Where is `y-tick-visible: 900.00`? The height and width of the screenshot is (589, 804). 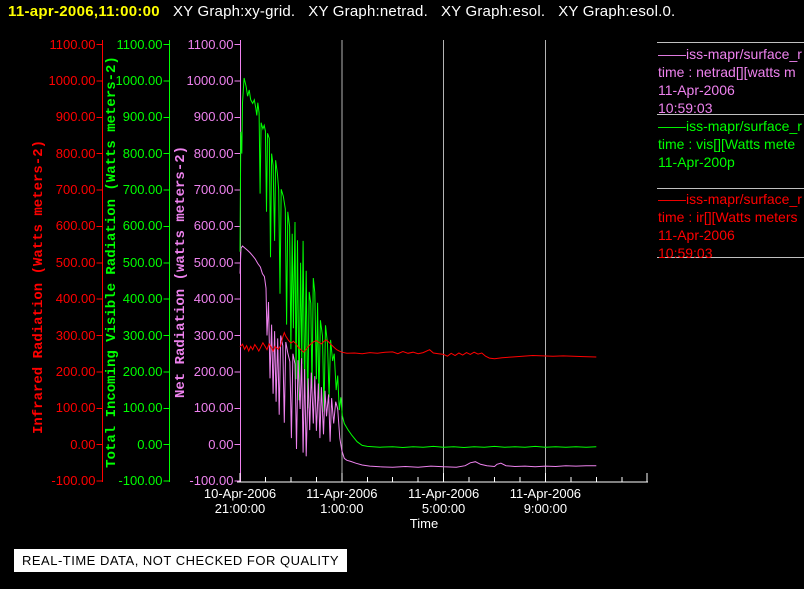
y-tick-visible: 900.00 is located at coordinates (142, 117).